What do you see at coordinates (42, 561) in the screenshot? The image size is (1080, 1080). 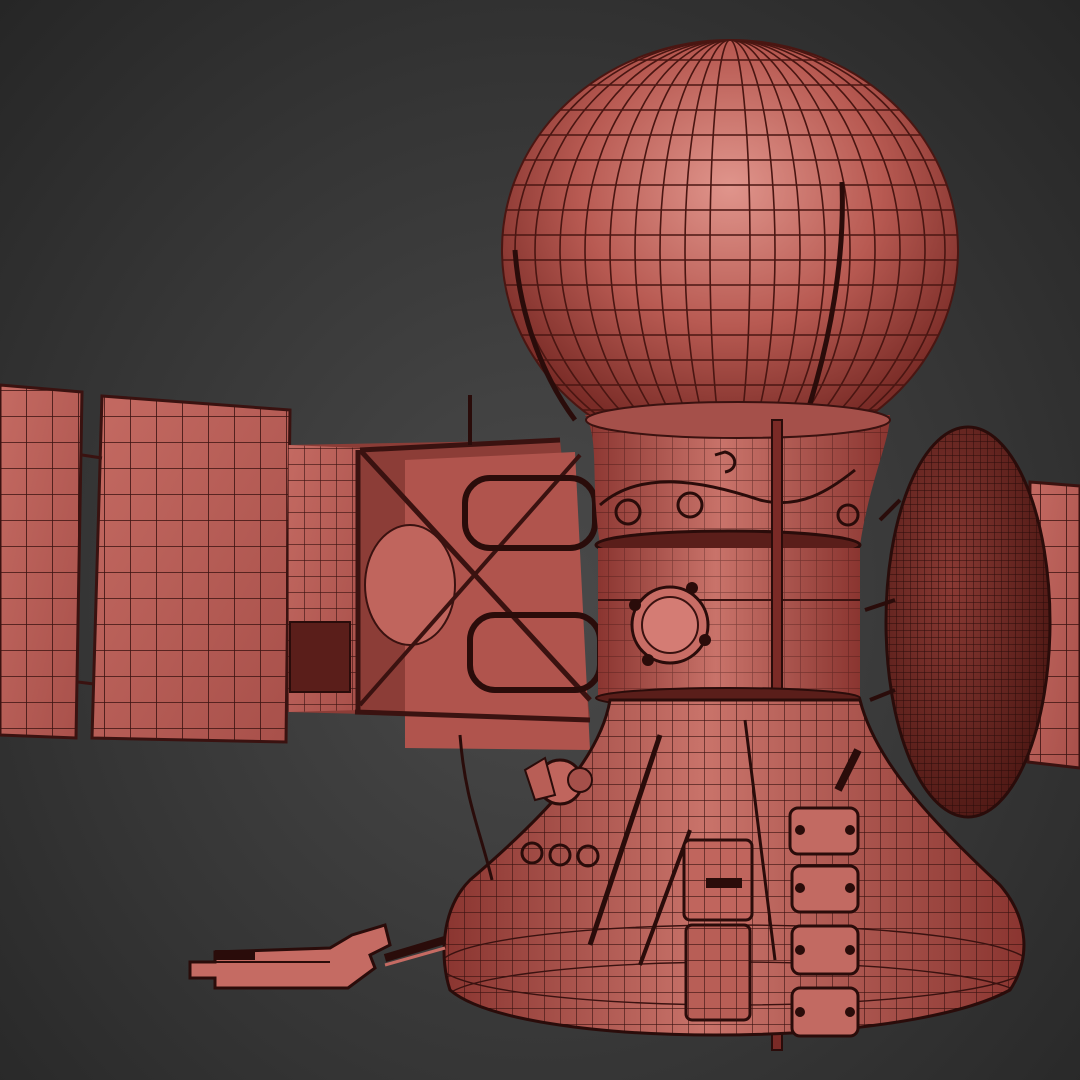 I see `solar-panel-left-outer` at bounding box center [42, 561].